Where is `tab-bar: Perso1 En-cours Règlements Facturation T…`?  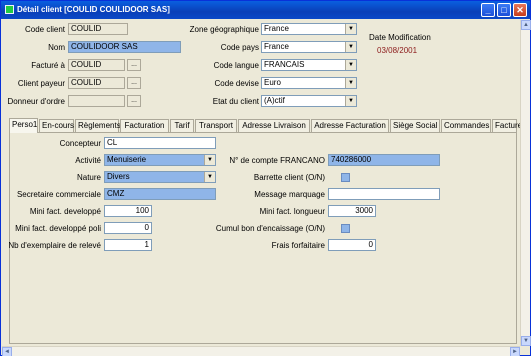
tab-bar: Perso1 En-cours Règlements Facturation T… is located at coordinates (267, 125).